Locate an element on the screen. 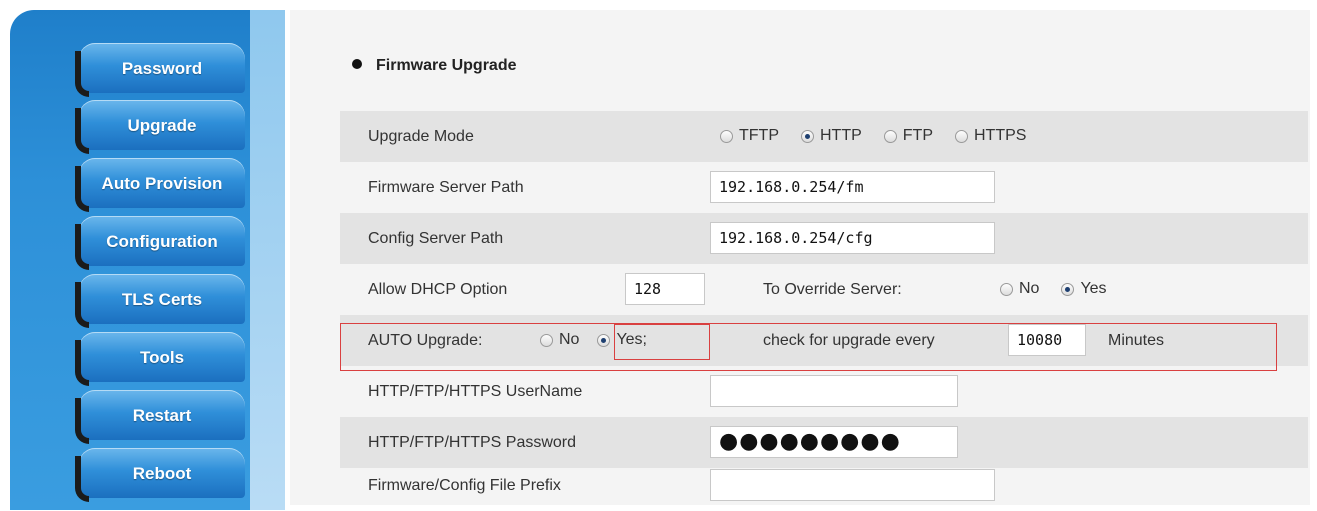 This screenshot has width=1317, height=511. radio-override-yes: Yes is located at coordinates (1084, 289).